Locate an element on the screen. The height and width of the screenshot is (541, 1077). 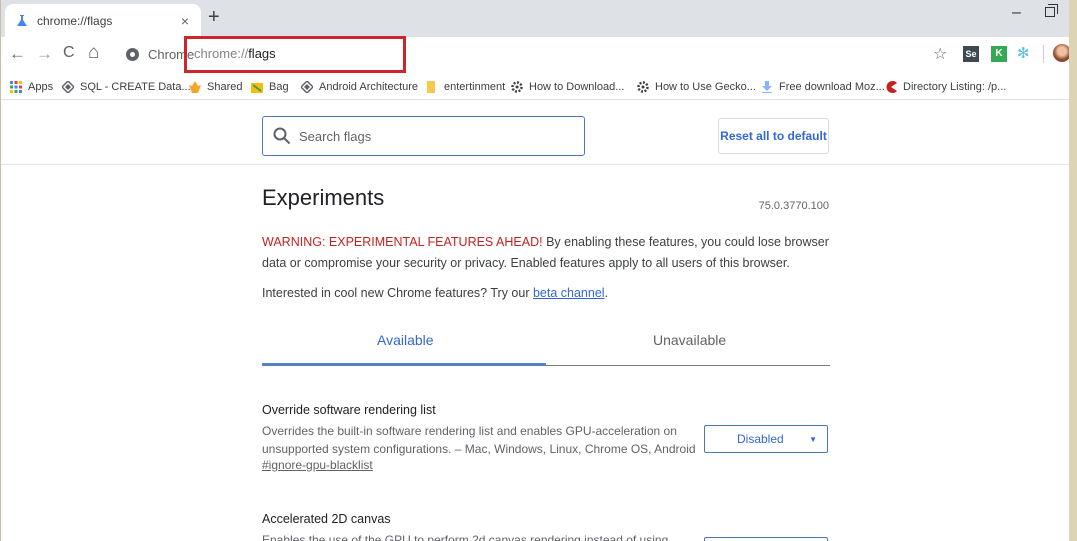
selenium-extension-icon: Se is located at coordinates (971, 54).